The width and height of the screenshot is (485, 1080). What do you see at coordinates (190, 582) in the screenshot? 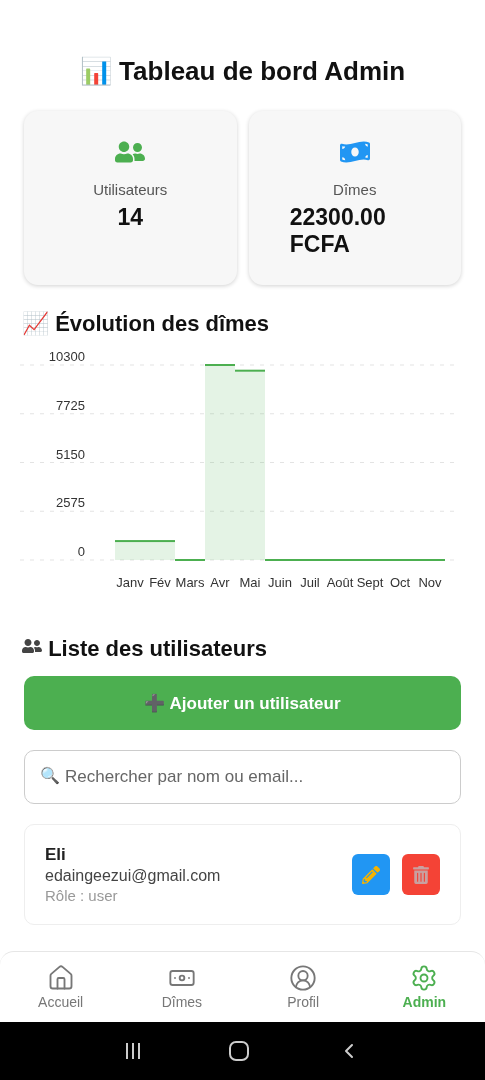
I see `x-tick-label: Mars` at bounding box center [190, 582].